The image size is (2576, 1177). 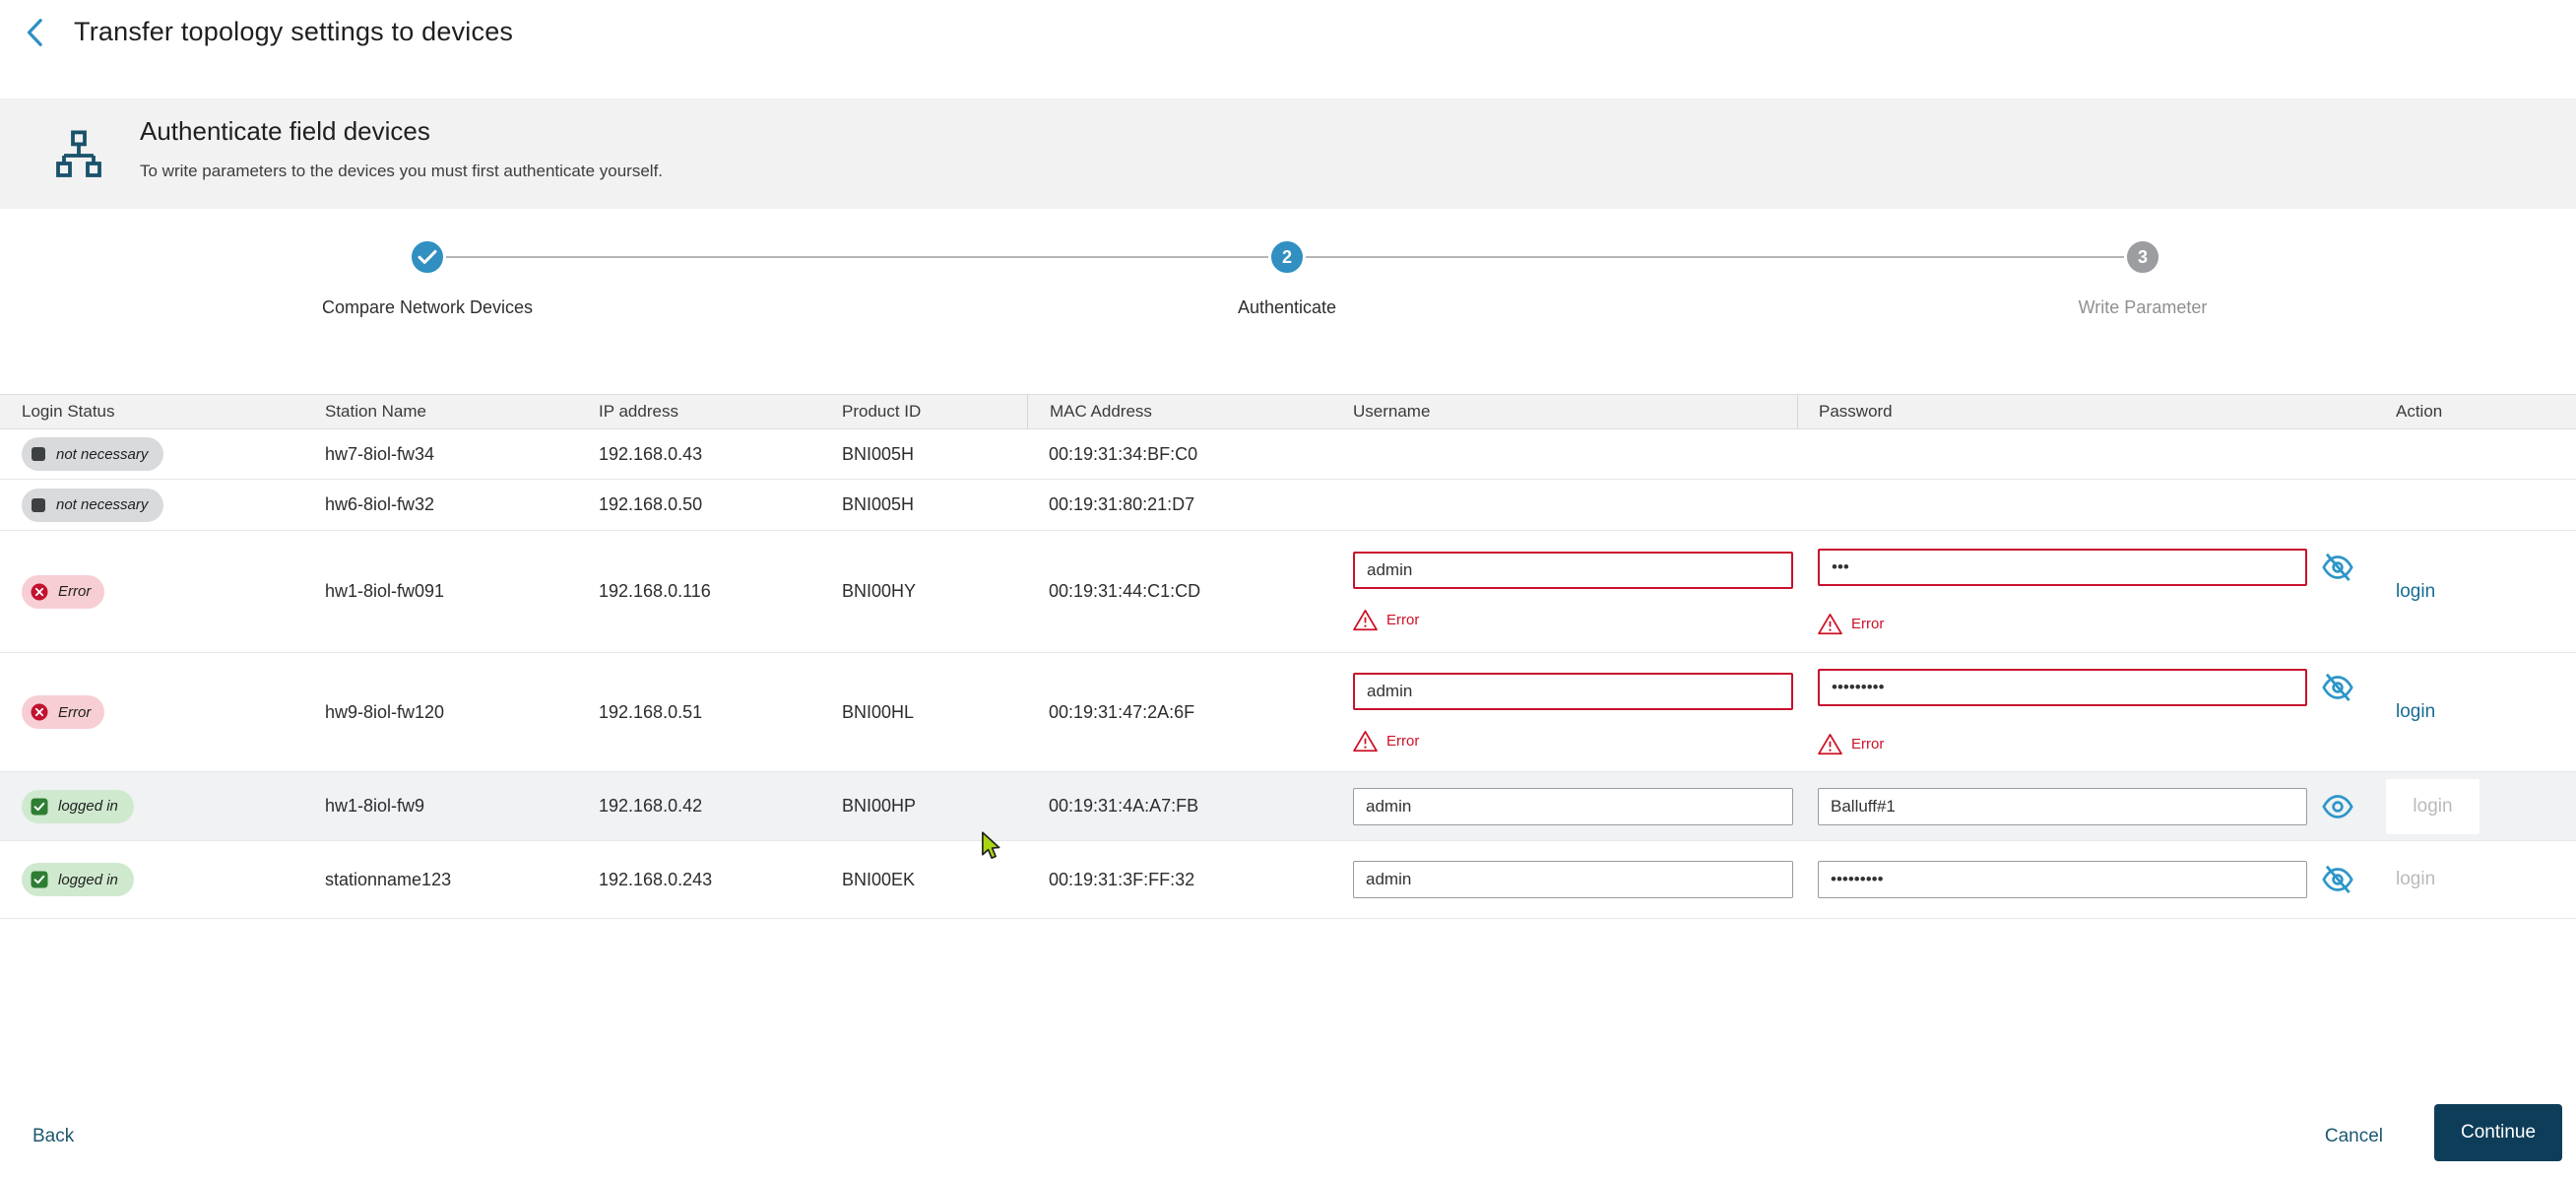 I want to click on back-button, so click(x=34, y=32).